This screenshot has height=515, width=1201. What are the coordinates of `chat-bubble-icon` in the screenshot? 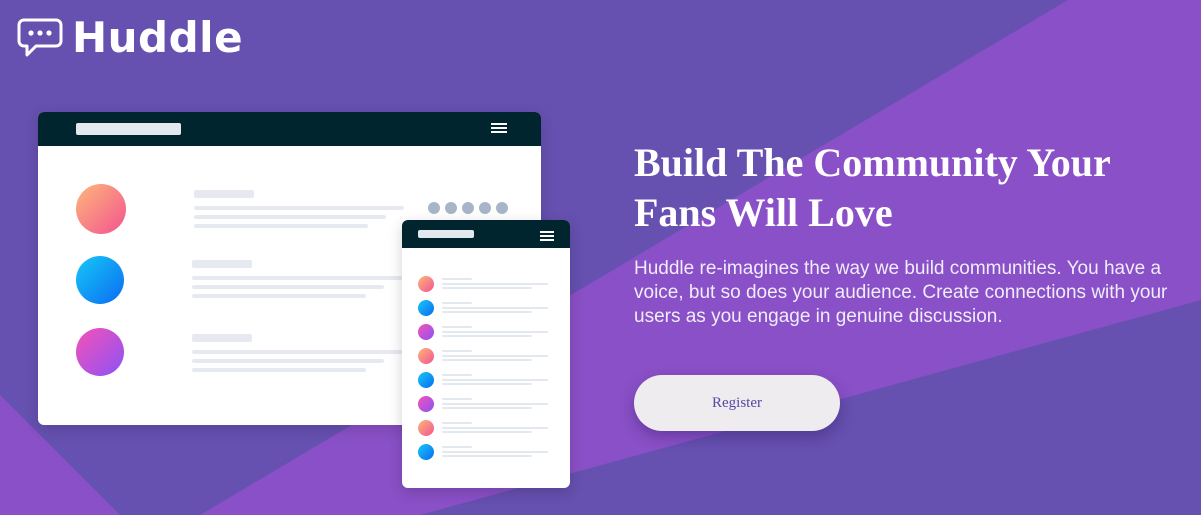 It's located at (40, 37).